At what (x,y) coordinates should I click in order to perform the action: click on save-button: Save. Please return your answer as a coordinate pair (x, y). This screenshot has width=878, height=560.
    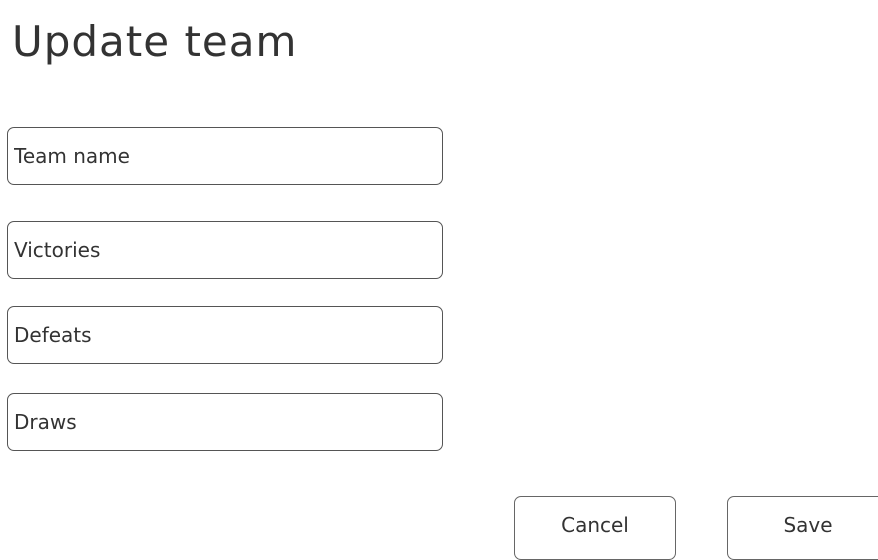
    Looking at the image, I should click on (802, 528).